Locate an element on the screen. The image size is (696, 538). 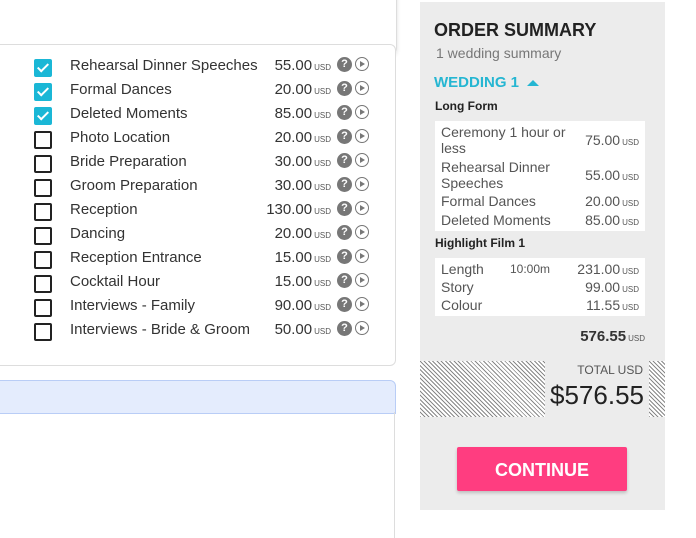
summary-item-price: 55.00 USD is located at coordinates (612, 175).